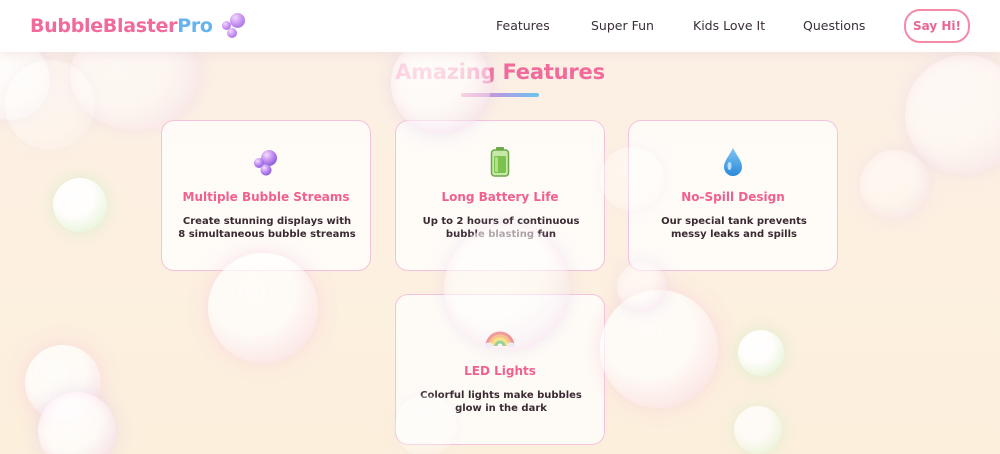 The width and height of the screenshot is (1000, 454). I want to click on card-title: No-Spill Design, so click(733, 197).